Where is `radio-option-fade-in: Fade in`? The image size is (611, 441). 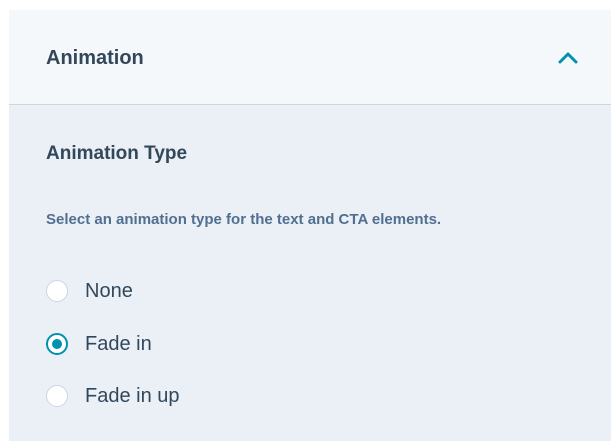
radio-option-fade-in: Fade in is located at coordinates (99, 344).